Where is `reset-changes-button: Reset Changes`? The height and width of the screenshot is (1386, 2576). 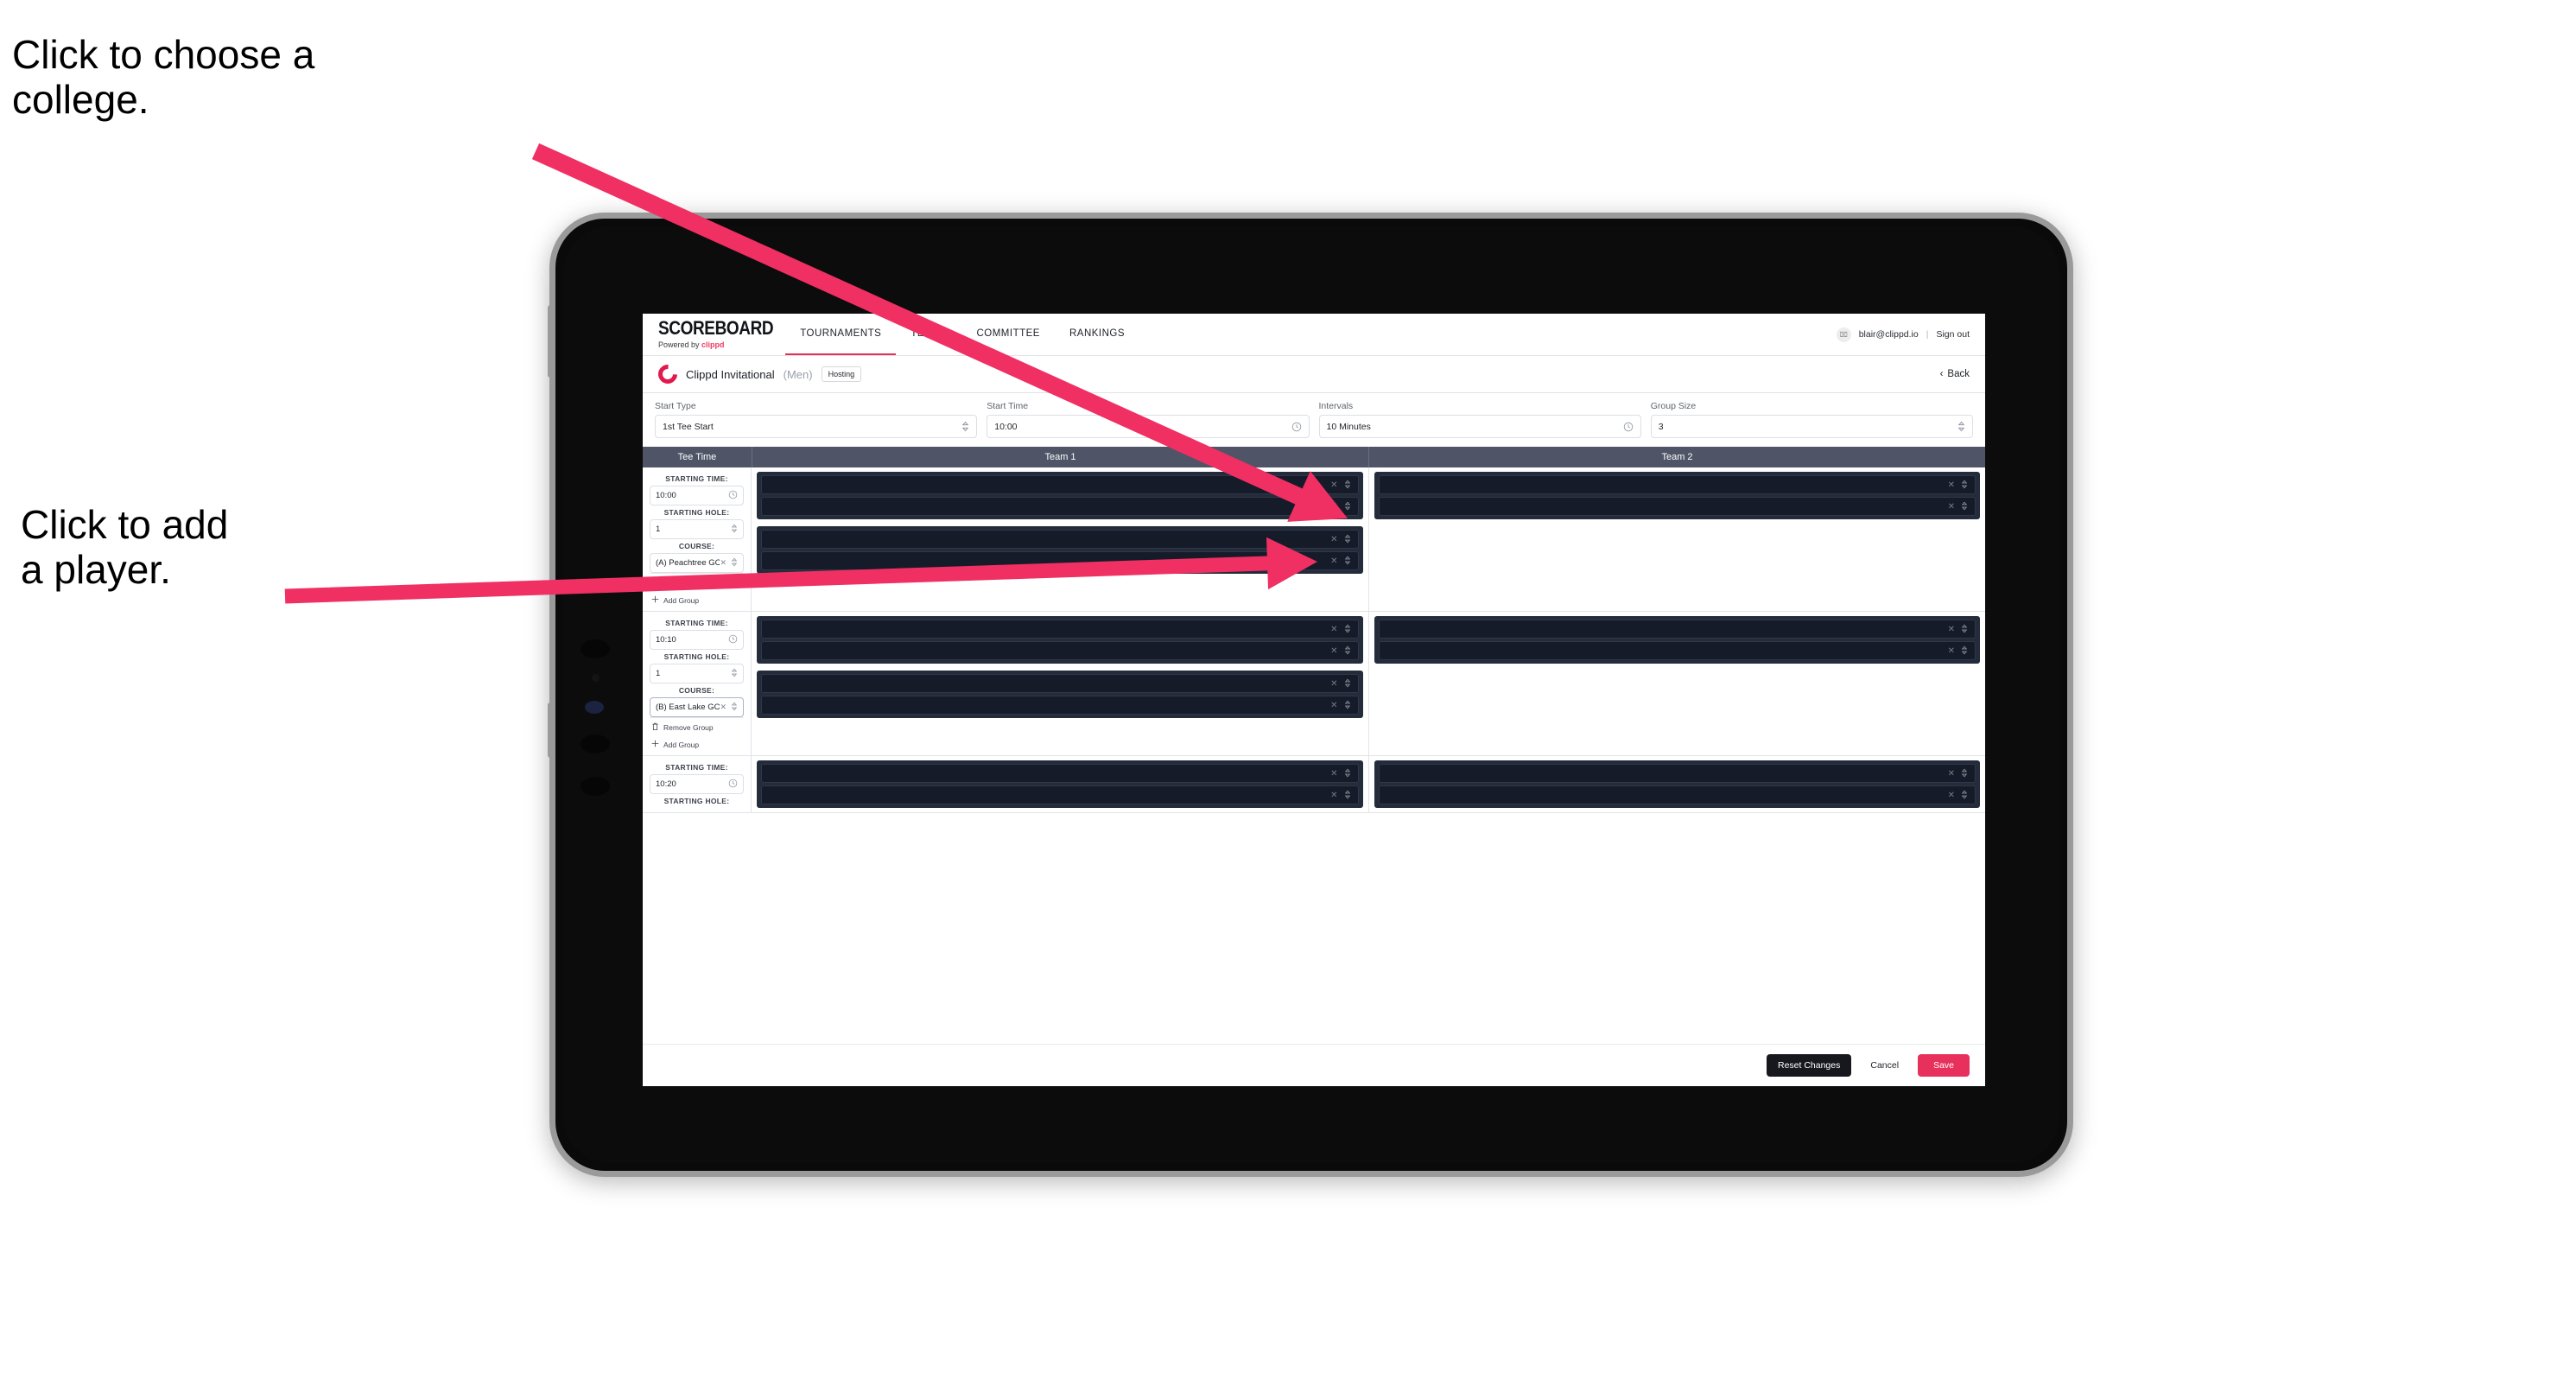 reset-changes-button: Reset Changes is located at coordinates (1809, 1065).